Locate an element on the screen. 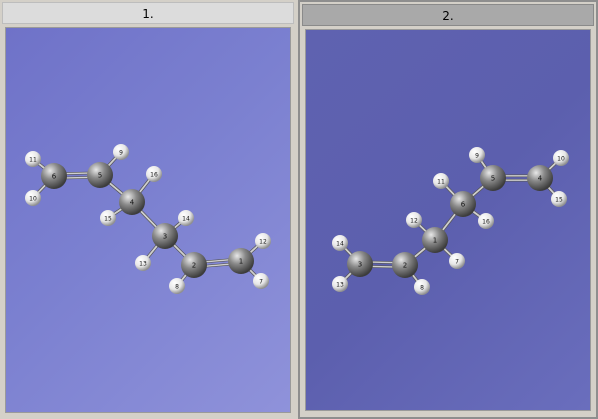 The height and width of the screenshot is (419, 598). window-title-1: 1. is located at coordinates (148, 13).